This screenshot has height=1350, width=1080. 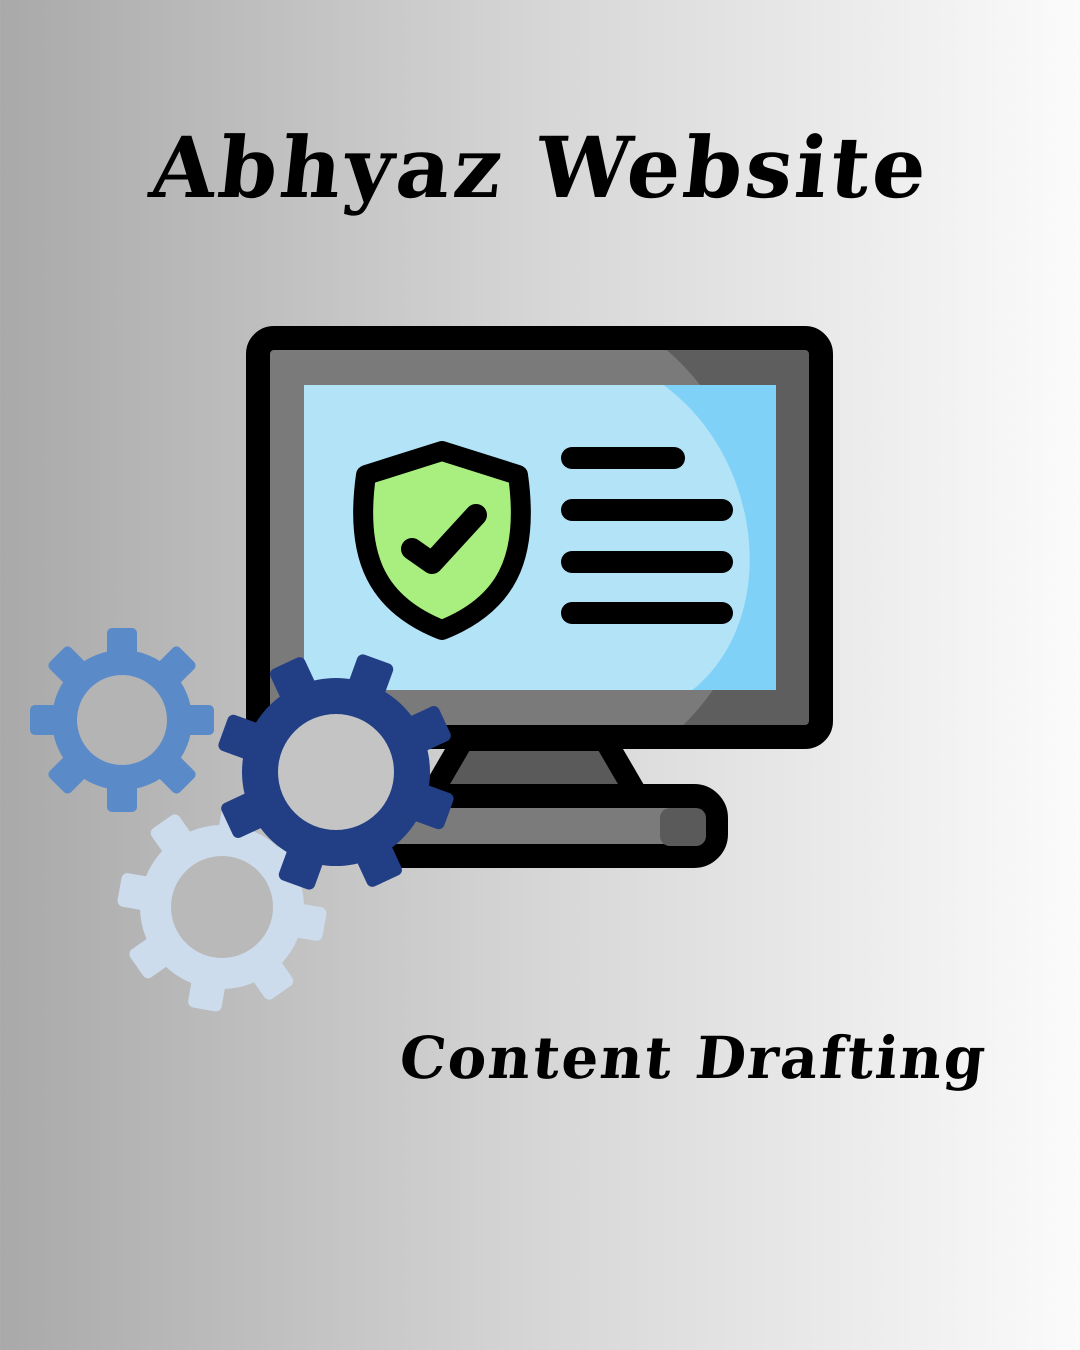 I want to click on gear-icon, so click(x=122, y=720).